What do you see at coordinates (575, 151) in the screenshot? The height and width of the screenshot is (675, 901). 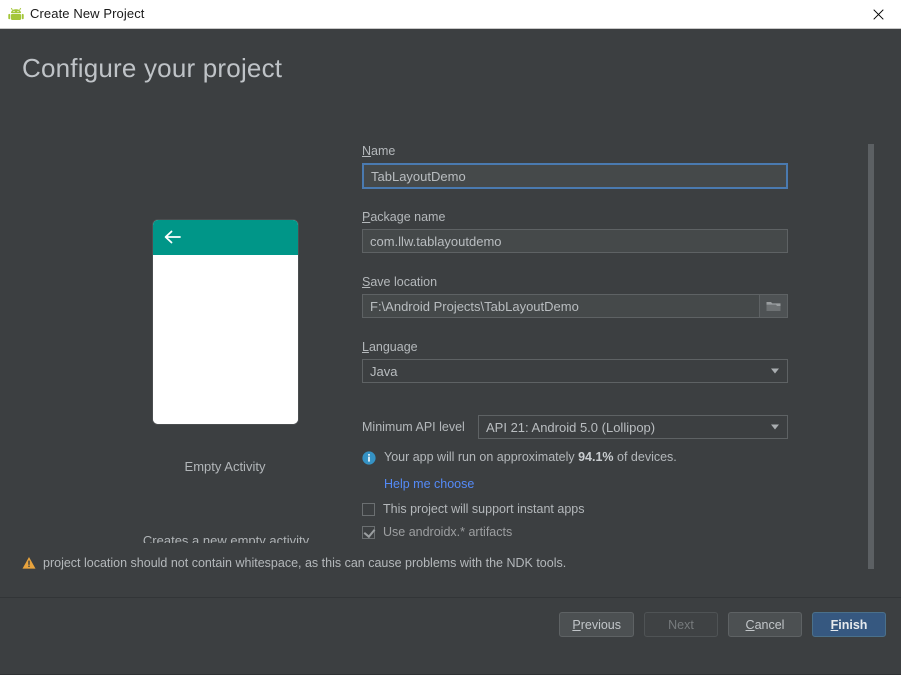 I see `name-label: Name` at bounding box center [575, 151].